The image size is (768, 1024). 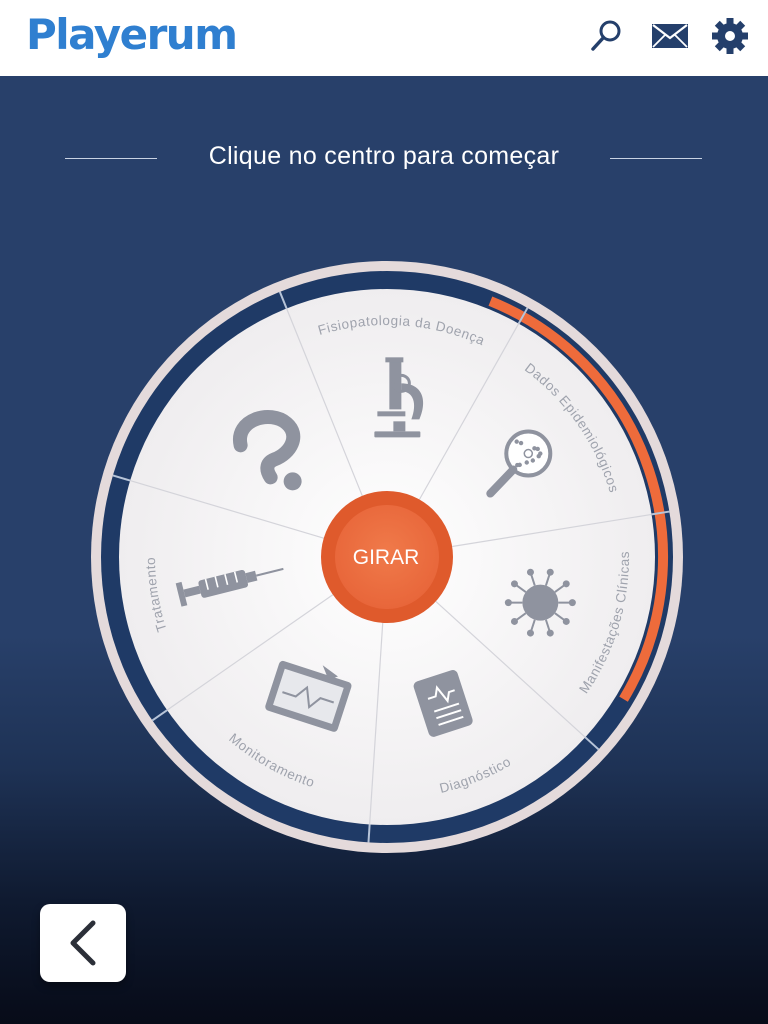 I want to click on chevron-left-icon, so click(x=83, y=943).